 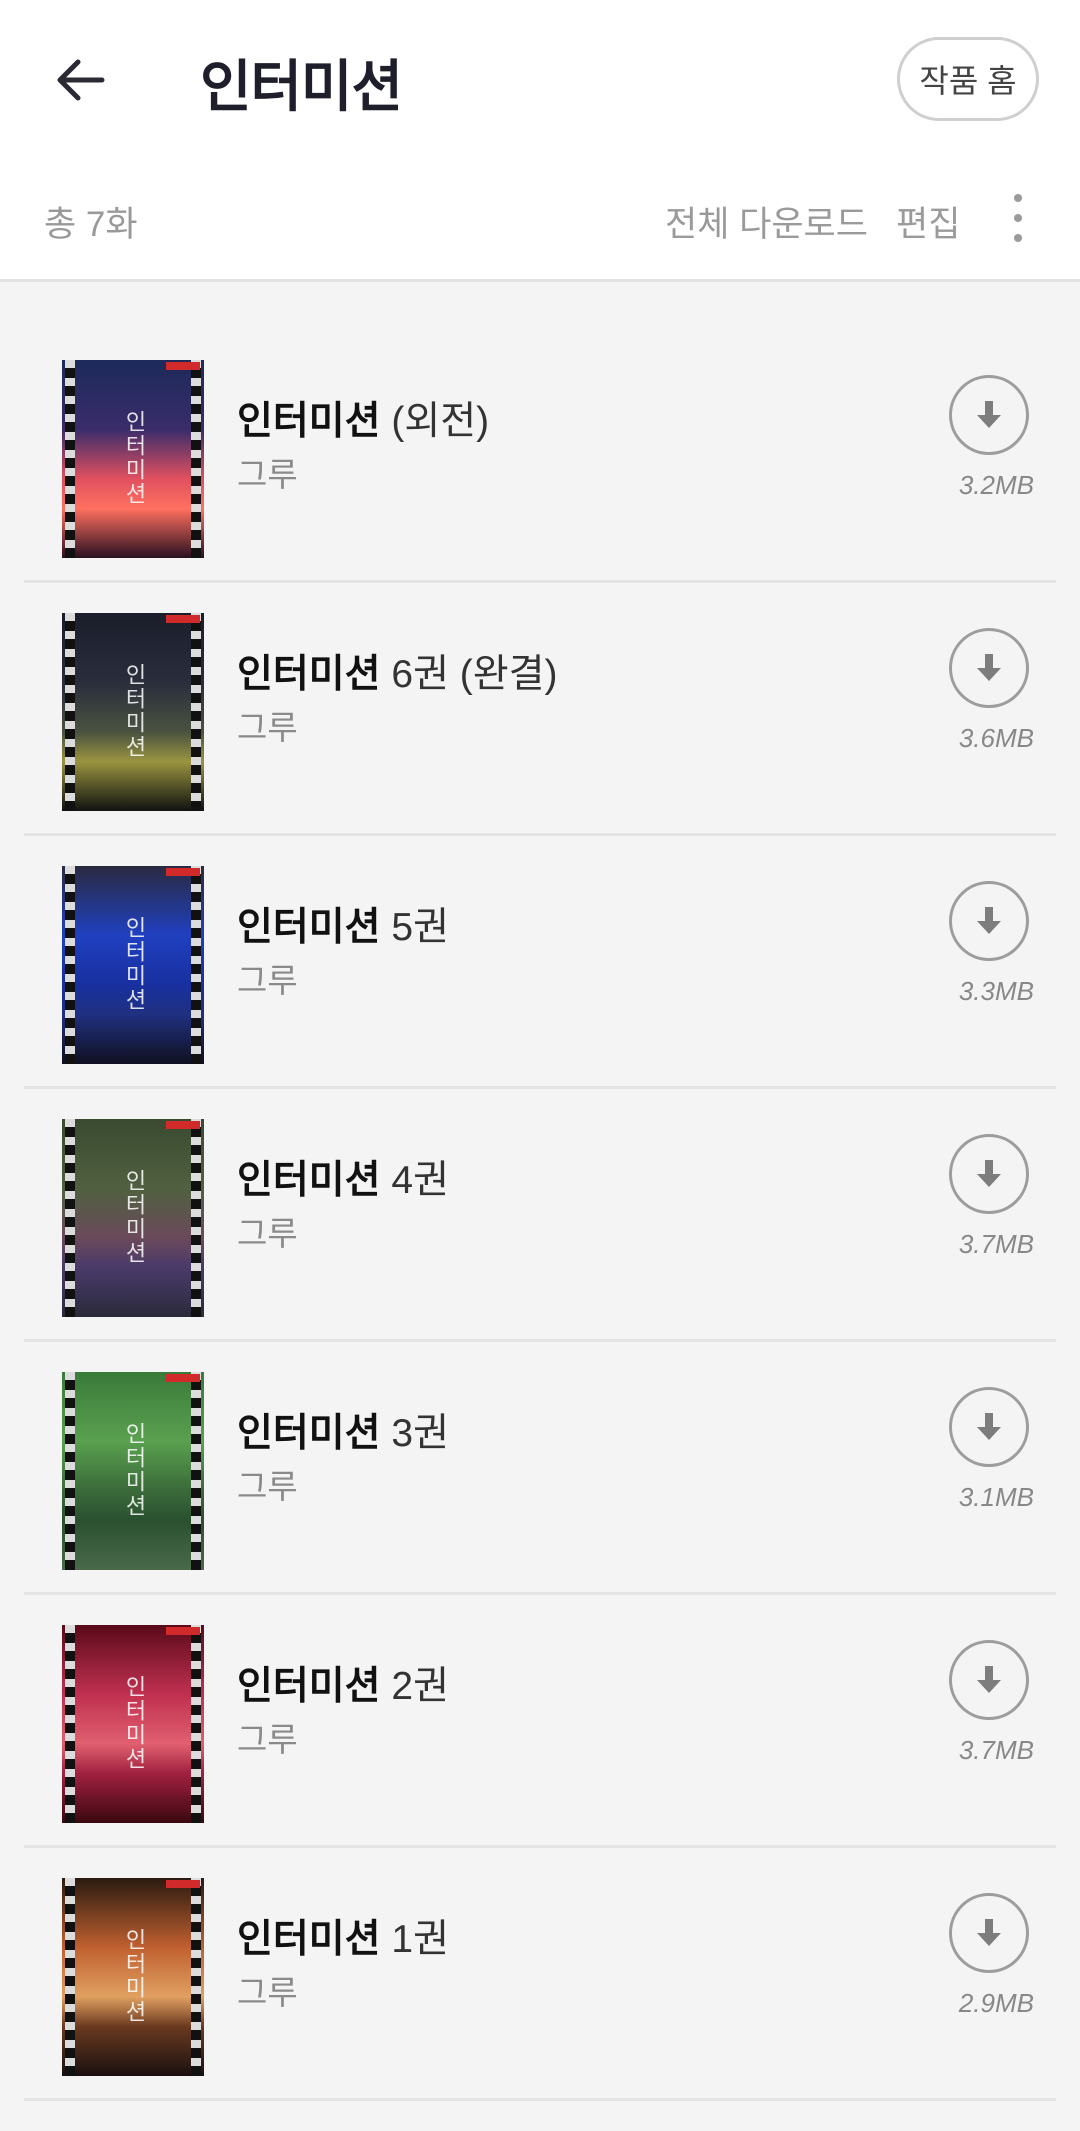 I want to click on episode-title-suffix: 3권, so click(x=420, y=1433).